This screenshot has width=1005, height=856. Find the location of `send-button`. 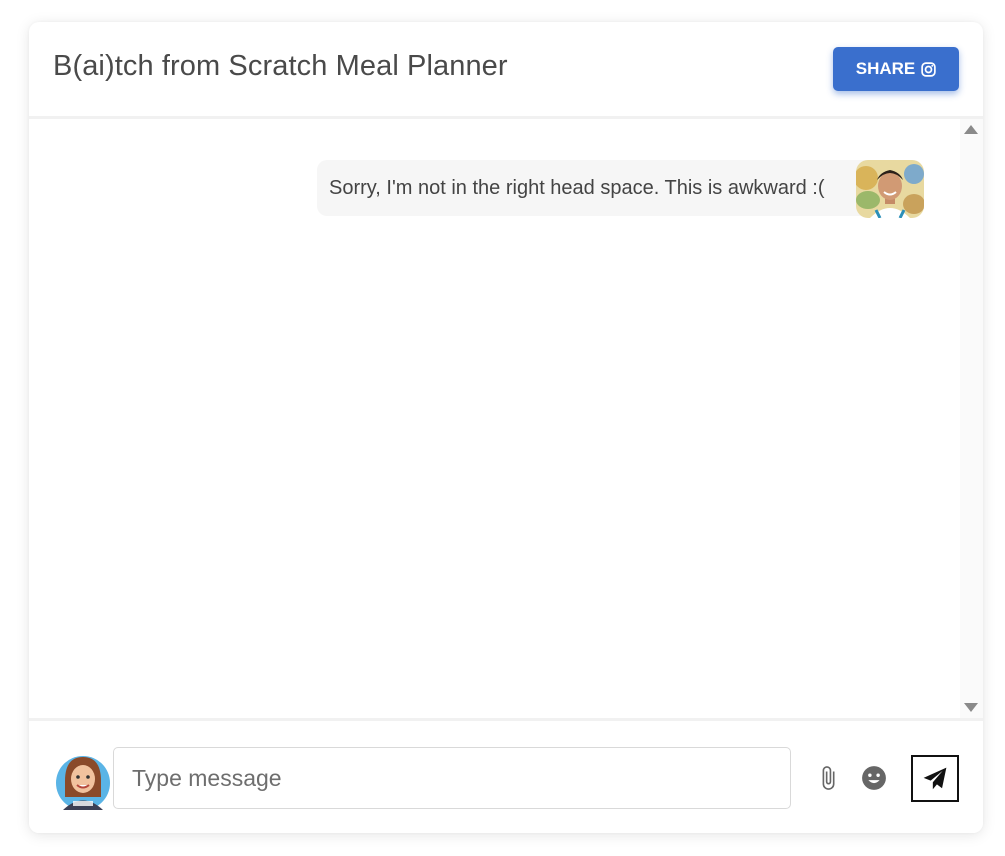

send-button is located at coordinates (935, 778).